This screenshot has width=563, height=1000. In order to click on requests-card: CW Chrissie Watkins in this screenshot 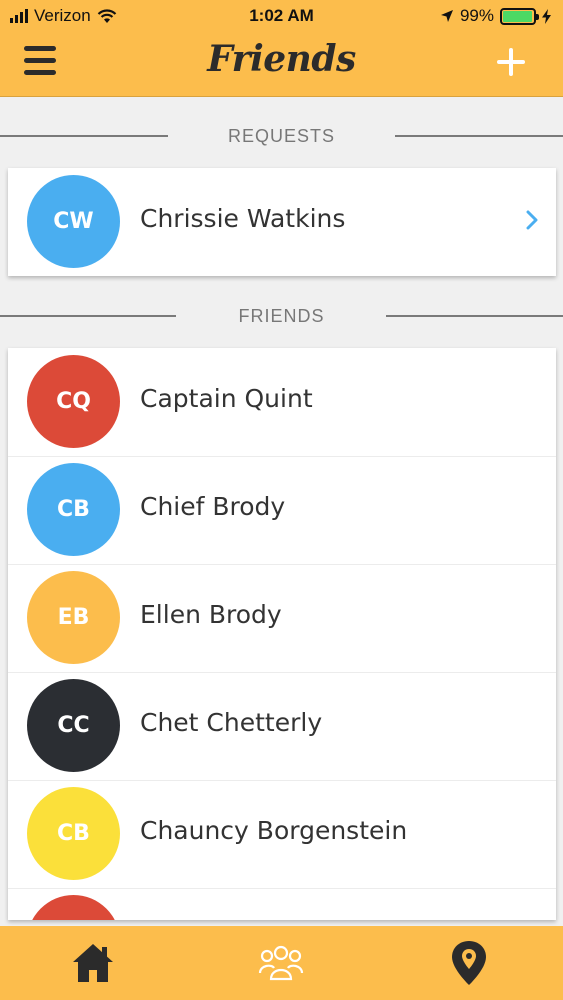, I will do `click(282, 222)`.